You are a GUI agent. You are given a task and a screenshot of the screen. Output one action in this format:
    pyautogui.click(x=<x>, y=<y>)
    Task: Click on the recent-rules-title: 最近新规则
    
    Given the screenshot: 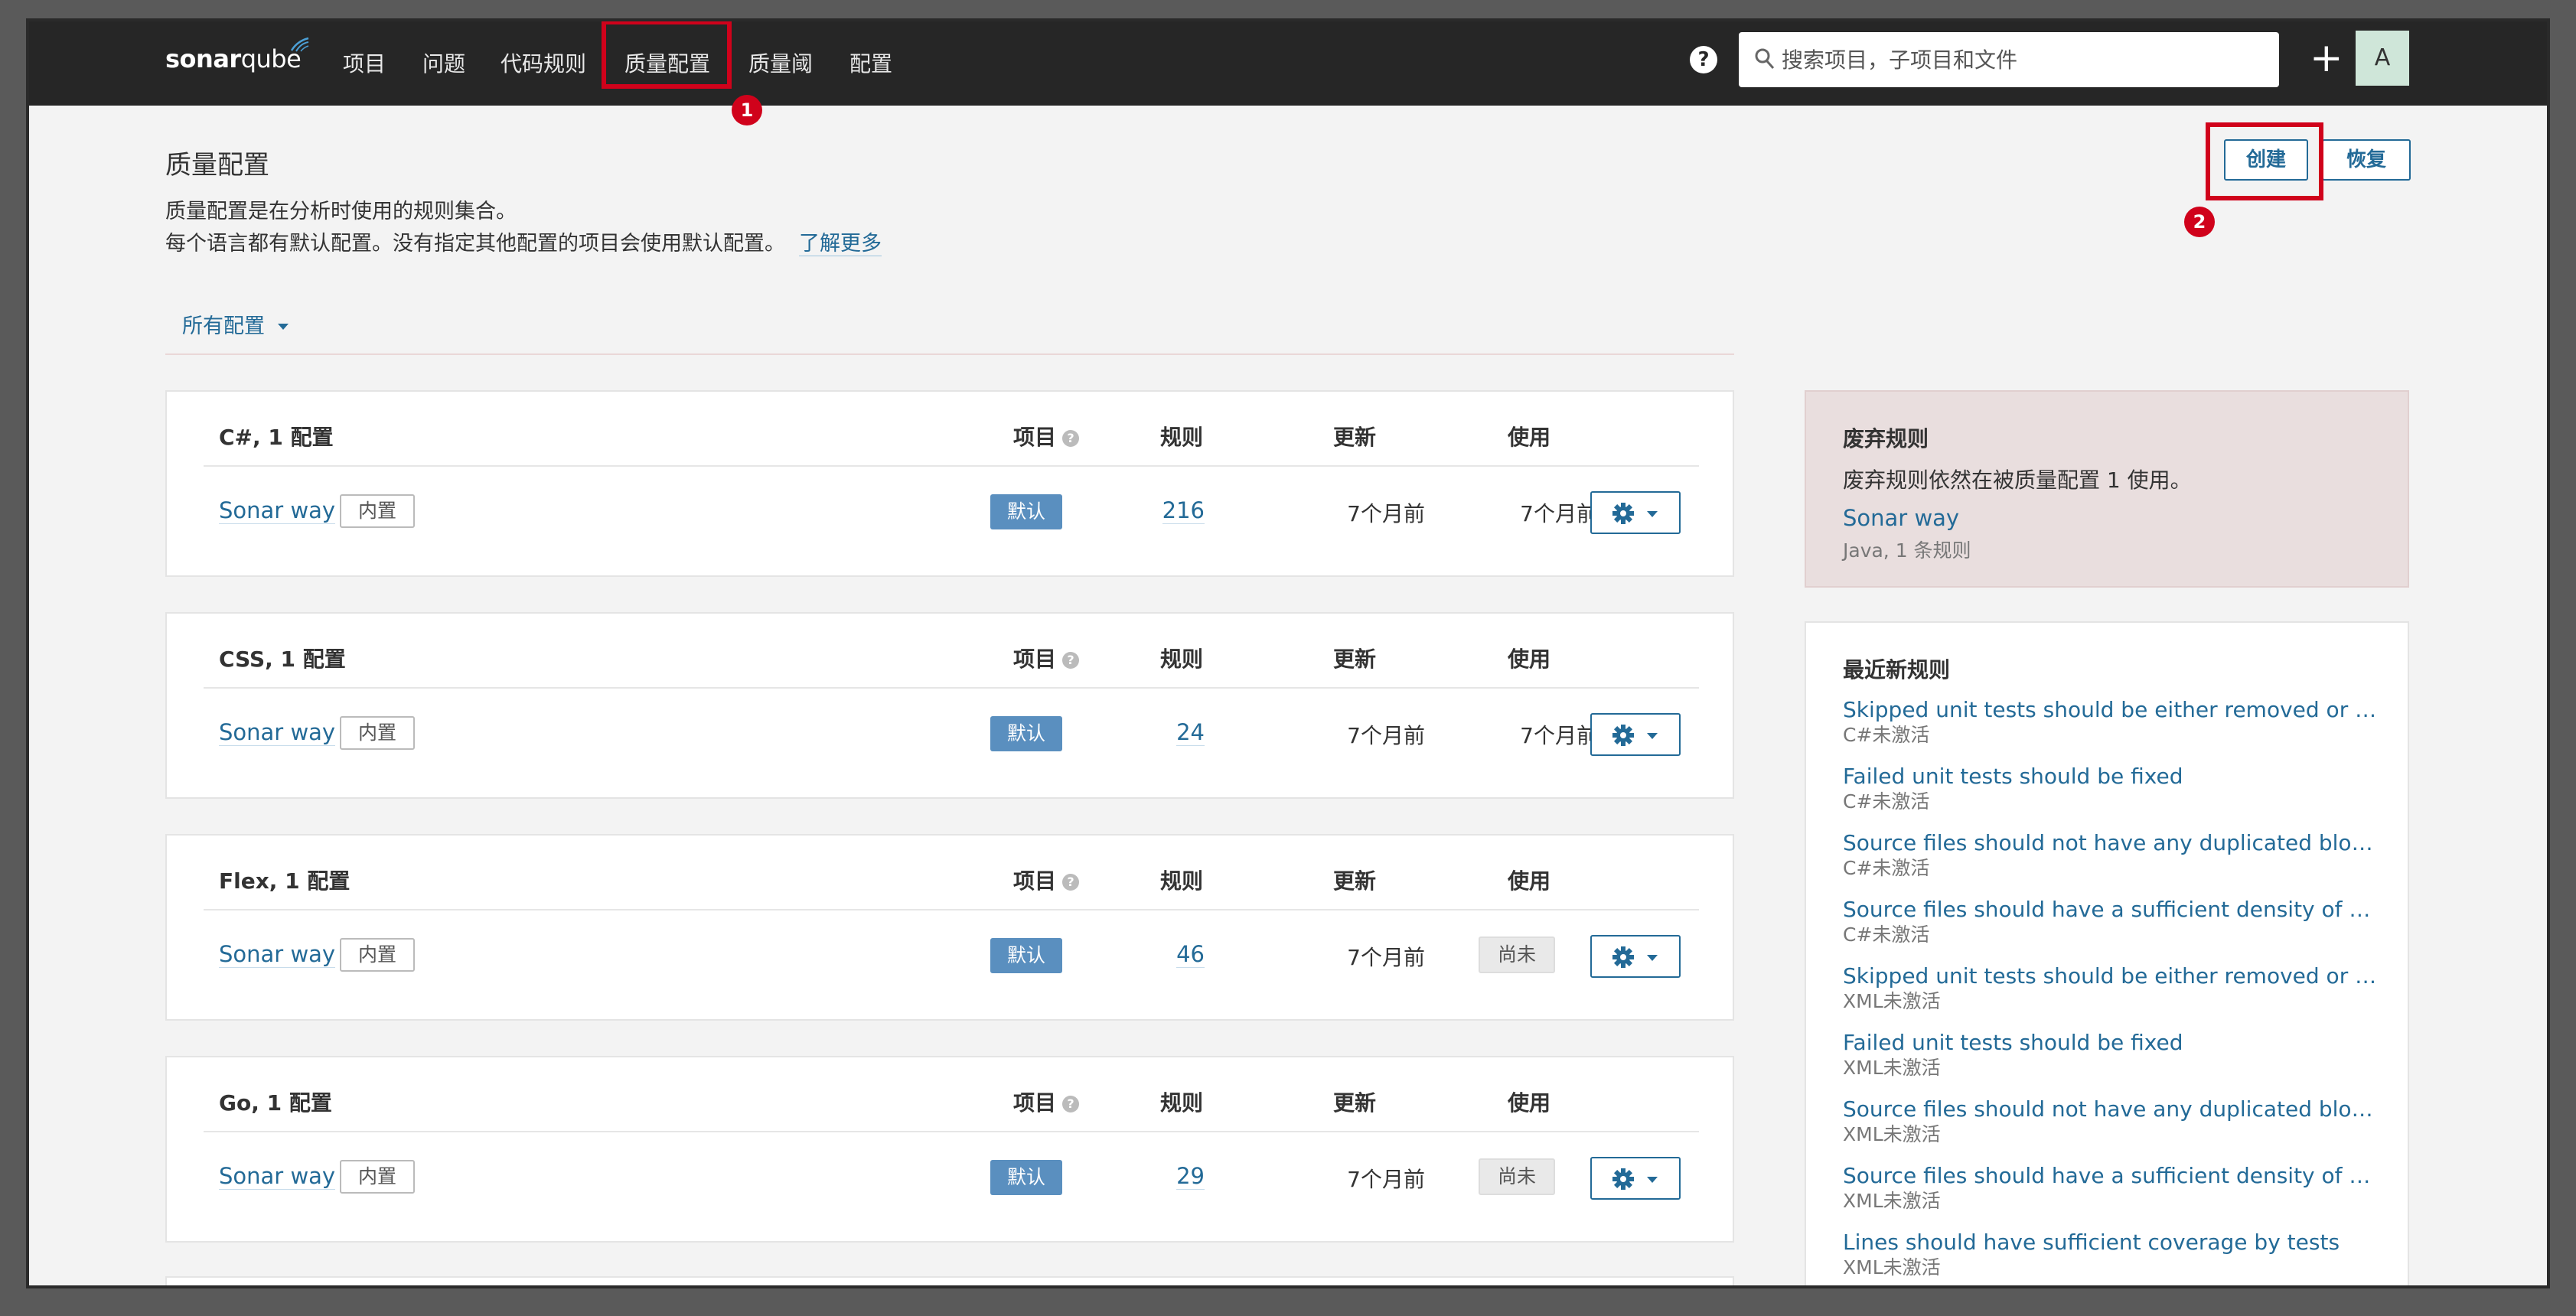 What is the action you would take?
    pyautogui.click(x=1897, y=669)
    